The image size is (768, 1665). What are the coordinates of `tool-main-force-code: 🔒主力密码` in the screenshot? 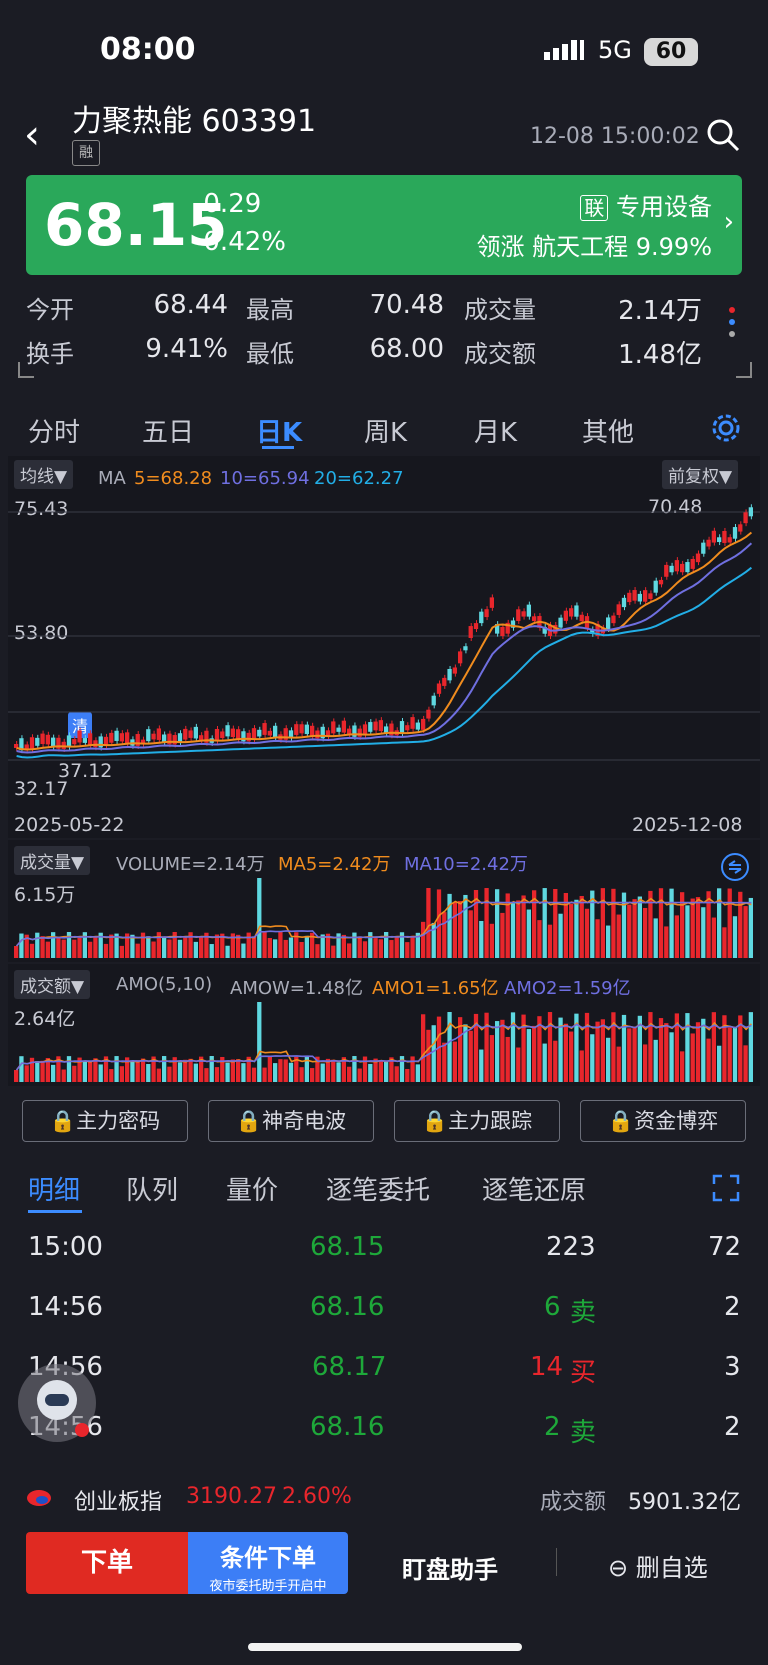 It's located at (105, 1121).